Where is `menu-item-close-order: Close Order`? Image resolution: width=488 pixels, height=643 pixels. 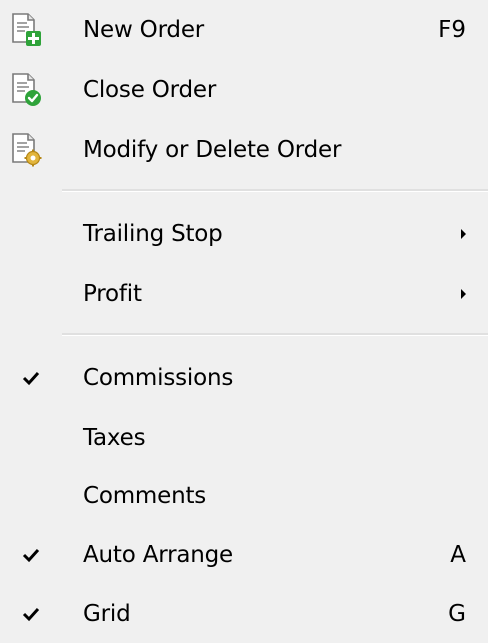
menu-item-close-order: Close Order is located at coordinates (244, 90).